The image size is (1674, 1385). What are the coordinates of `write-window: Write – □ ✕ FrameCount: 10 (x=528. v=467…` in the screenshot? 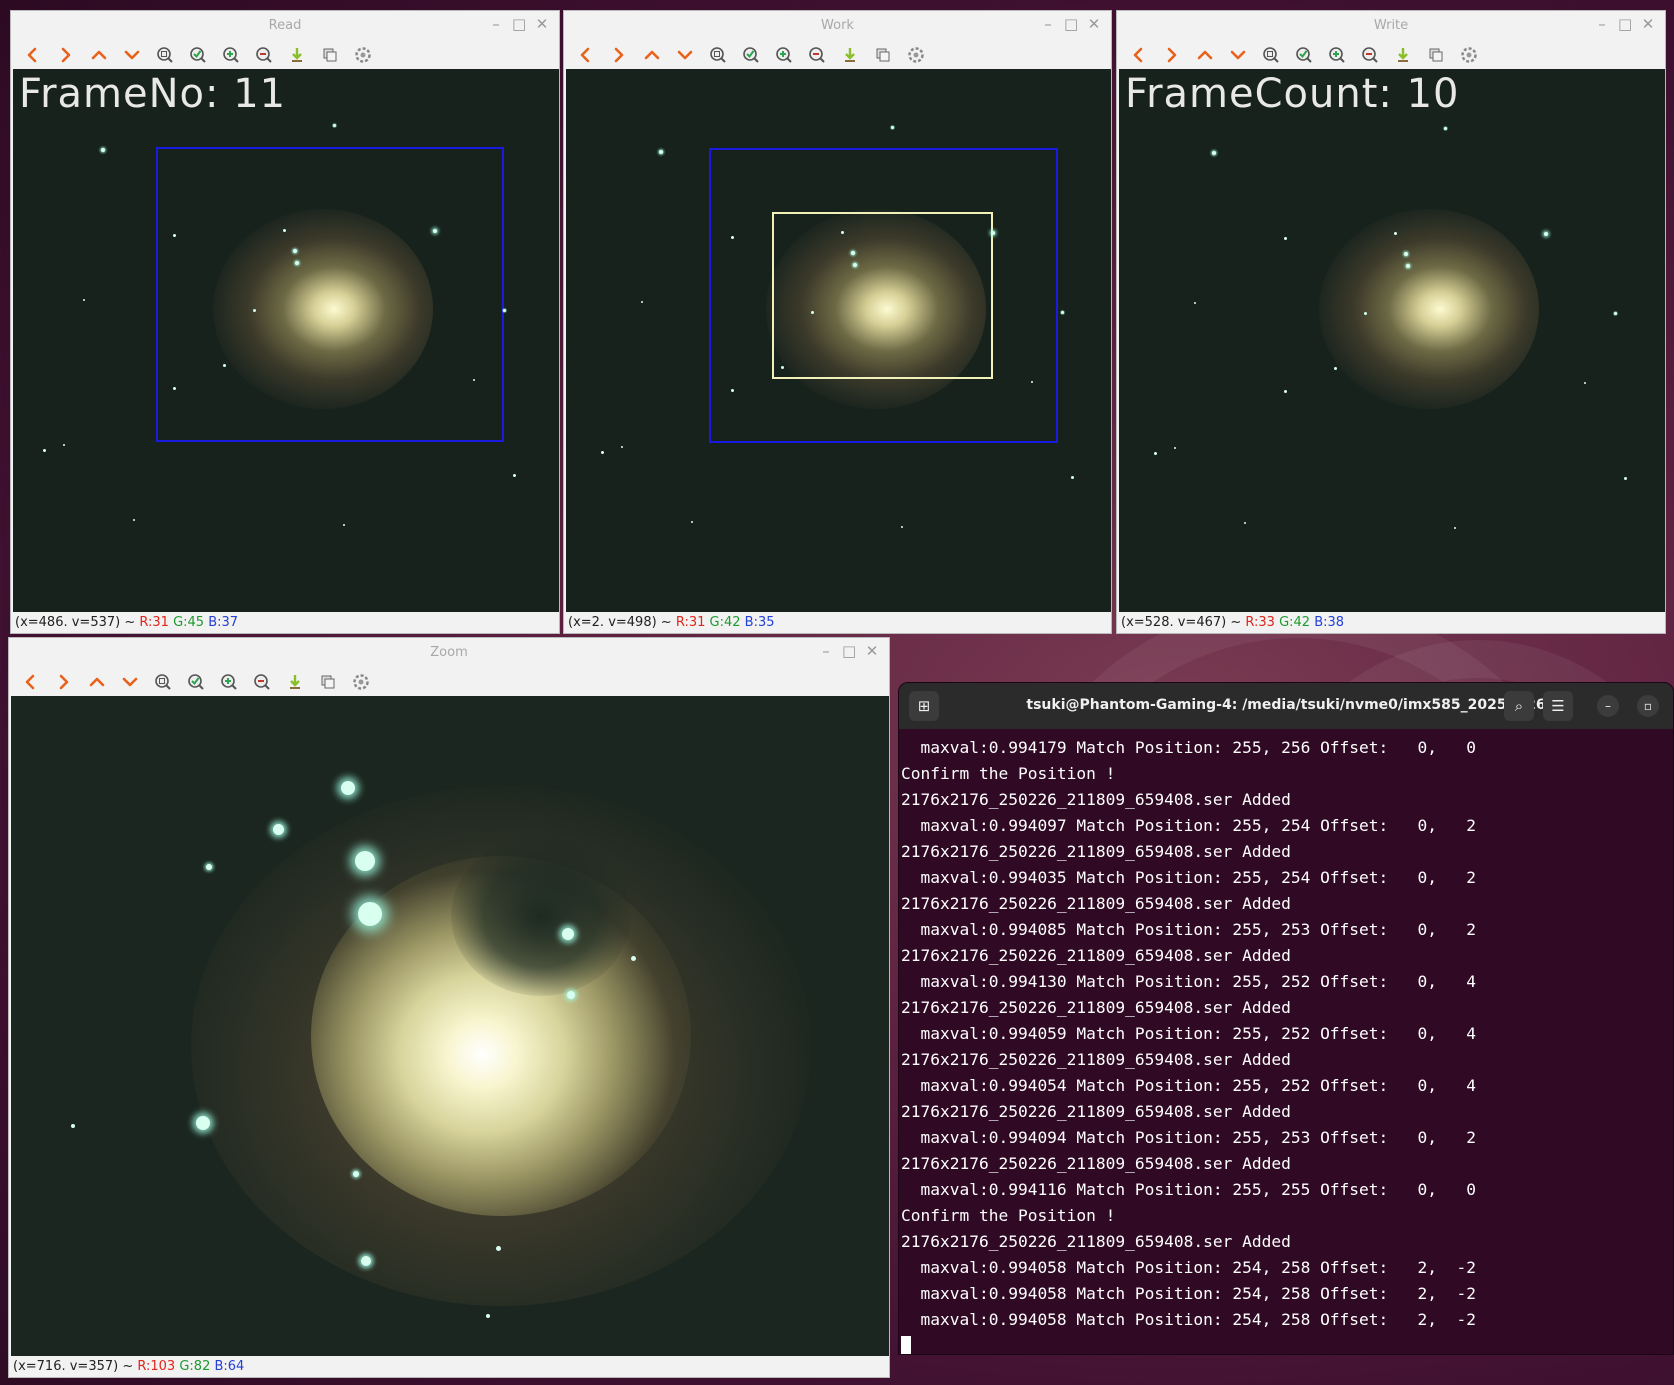 It's located at (1391, 322).